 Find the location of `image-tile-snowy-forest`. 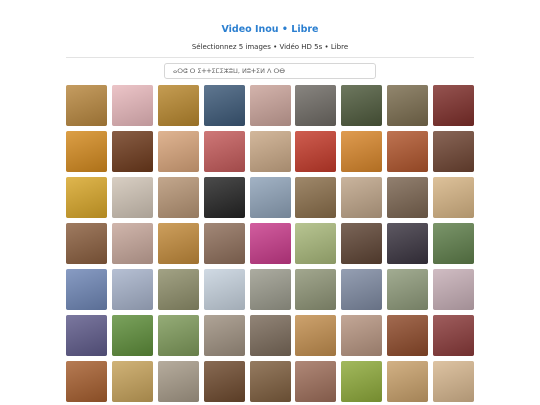

image-tile-snowy-forest is located at coordinates (224, 289).